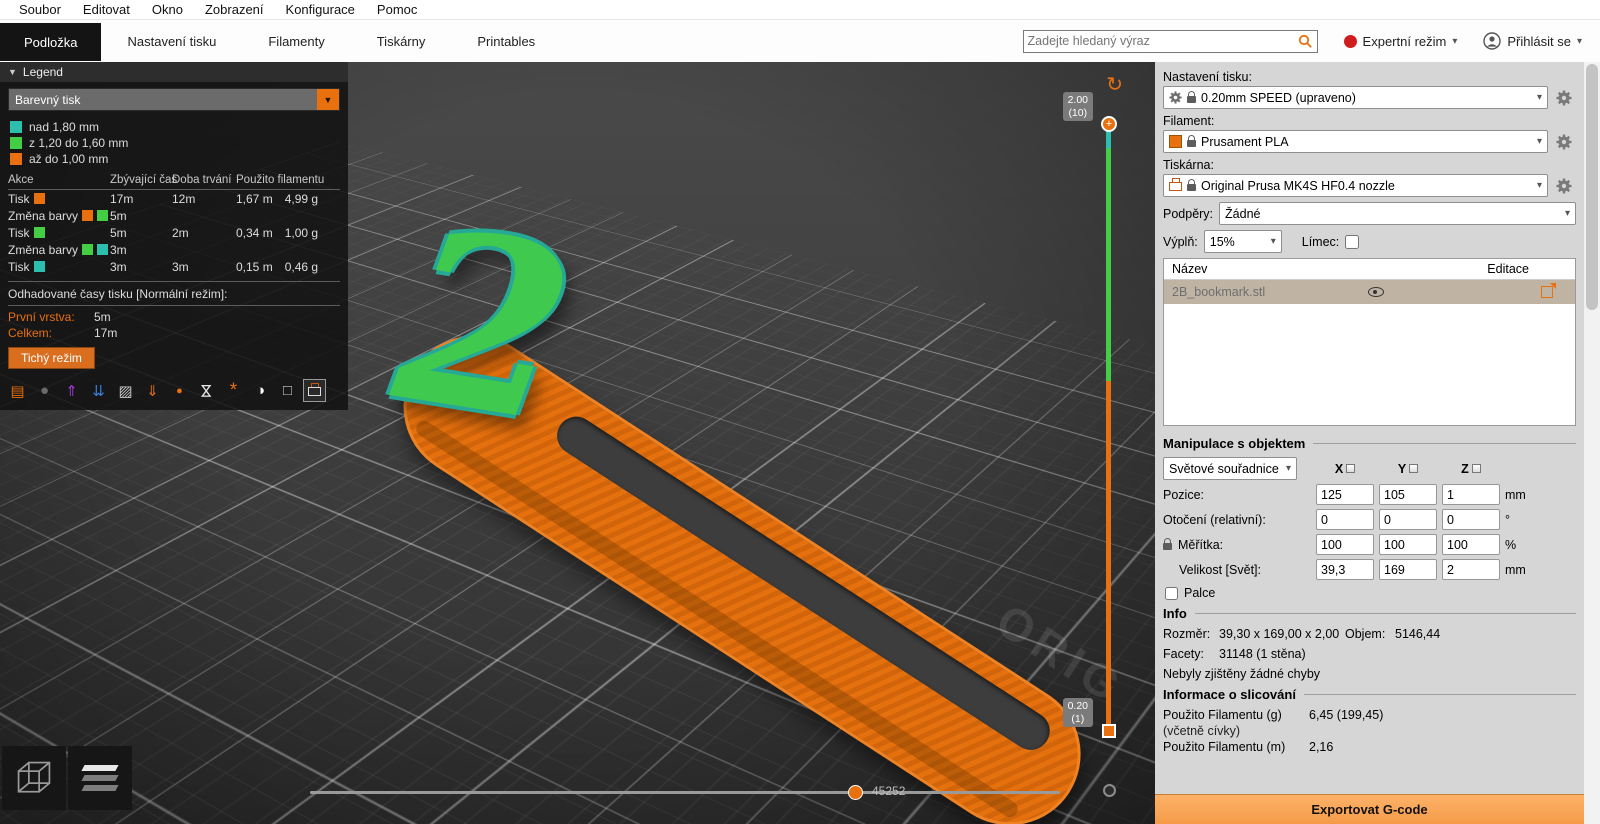  Describe the element at coordinates (1109, 731) in the screenshot. I see `layer-slider-lower-handle` at that location.